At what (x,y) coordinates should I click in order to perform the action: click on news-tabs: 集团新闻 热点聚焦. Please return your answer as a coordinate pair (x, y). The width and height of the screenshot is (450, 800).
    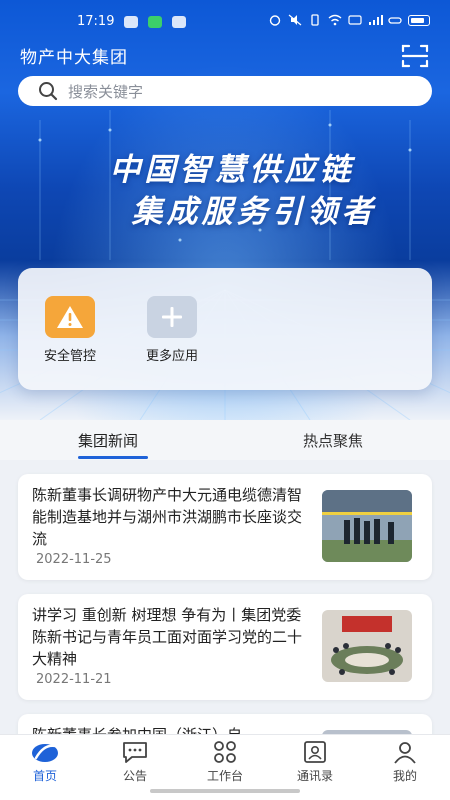
    Looking at the image, I should click on (225, 440).